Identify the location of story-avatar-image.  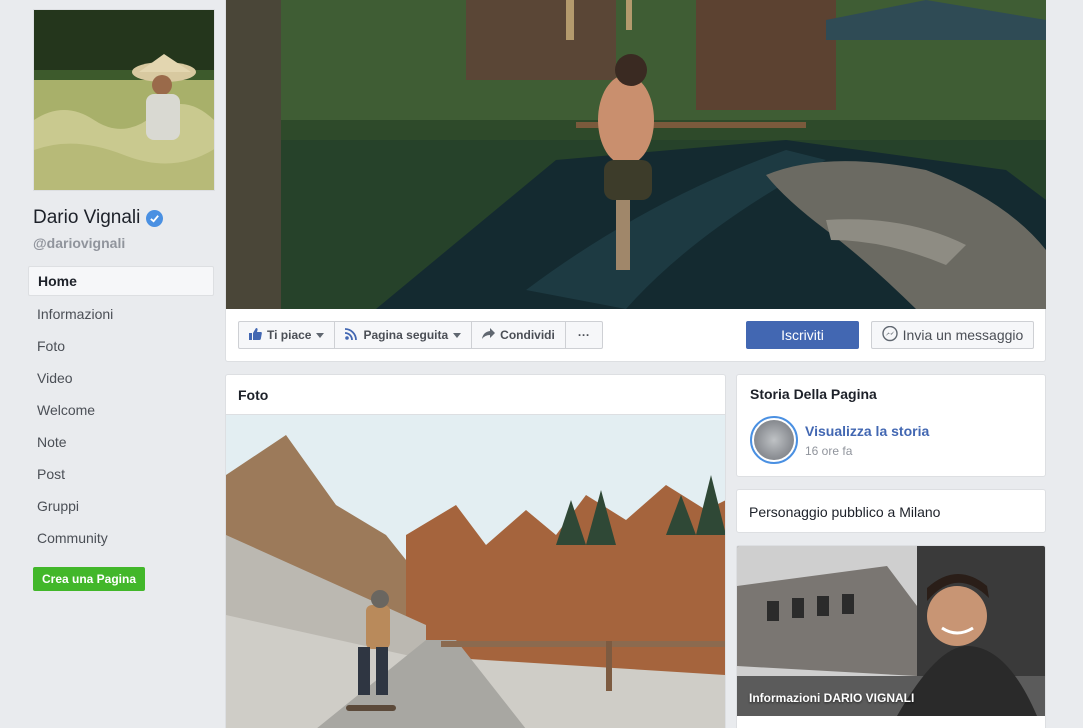
(774, 440).